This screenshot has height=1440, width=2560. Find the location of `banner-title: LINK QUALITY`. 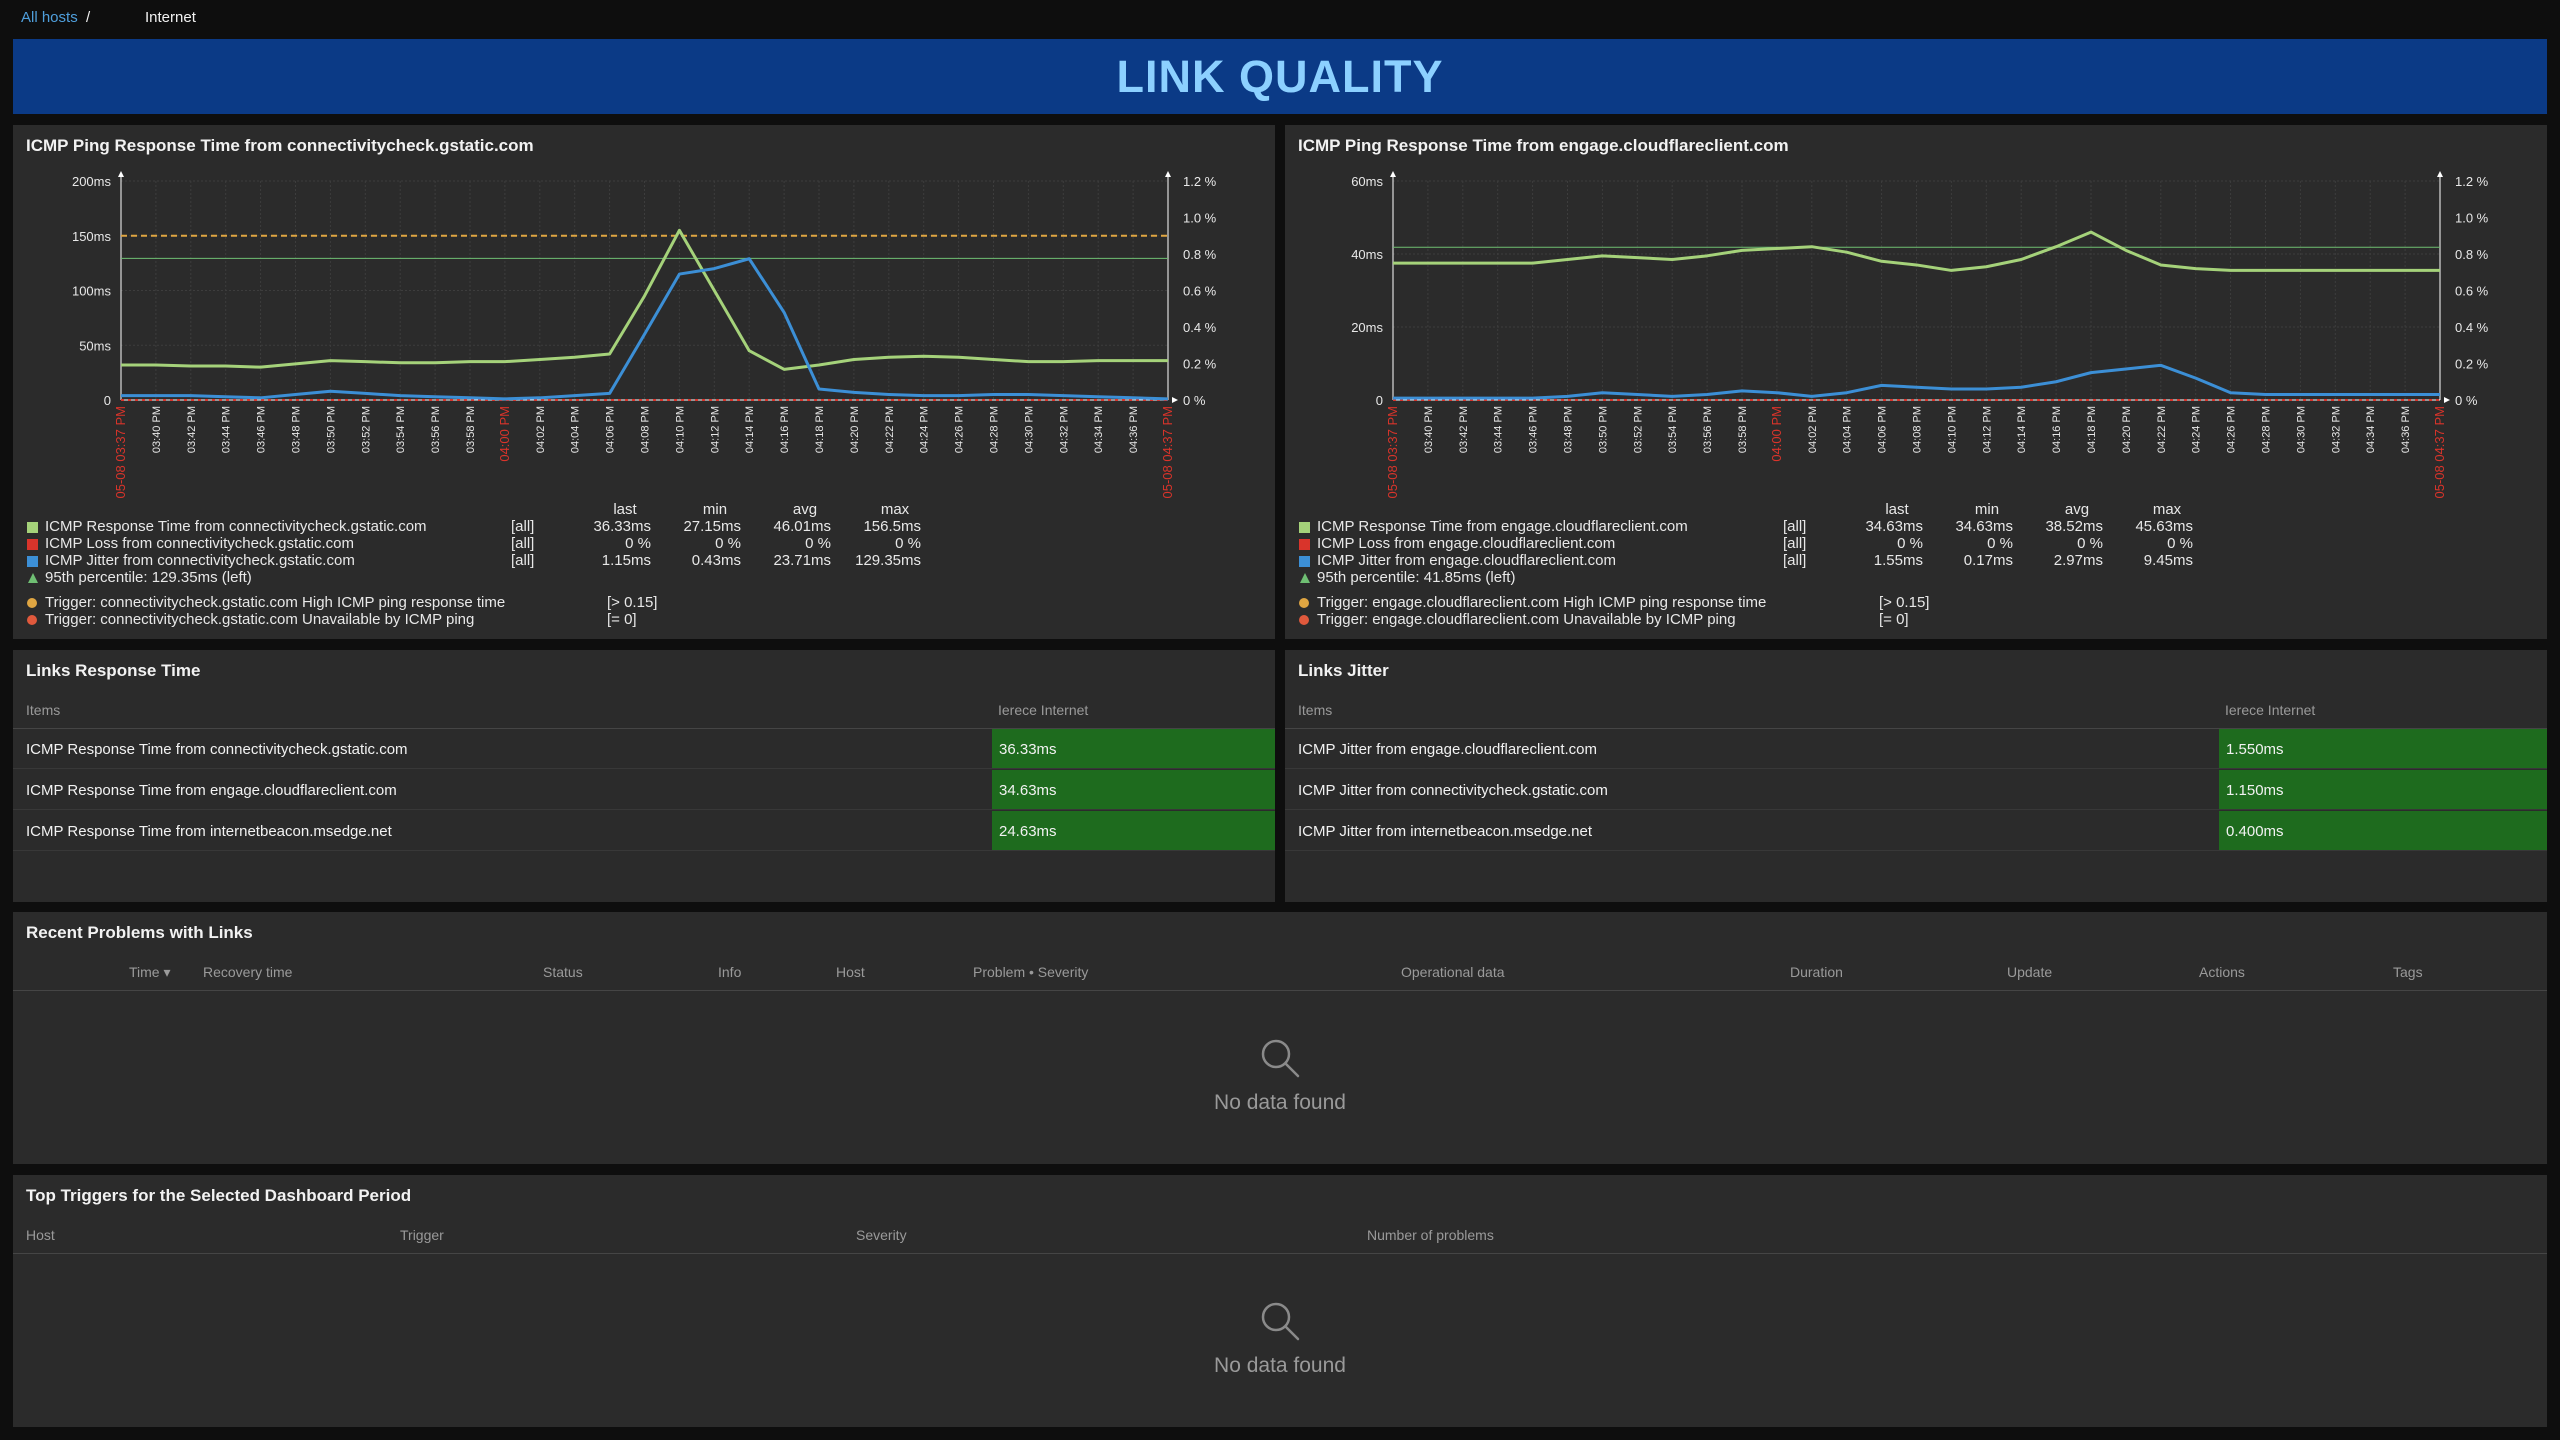

banner-title: LINK QUALITY is located at coordinates (1280, 76).